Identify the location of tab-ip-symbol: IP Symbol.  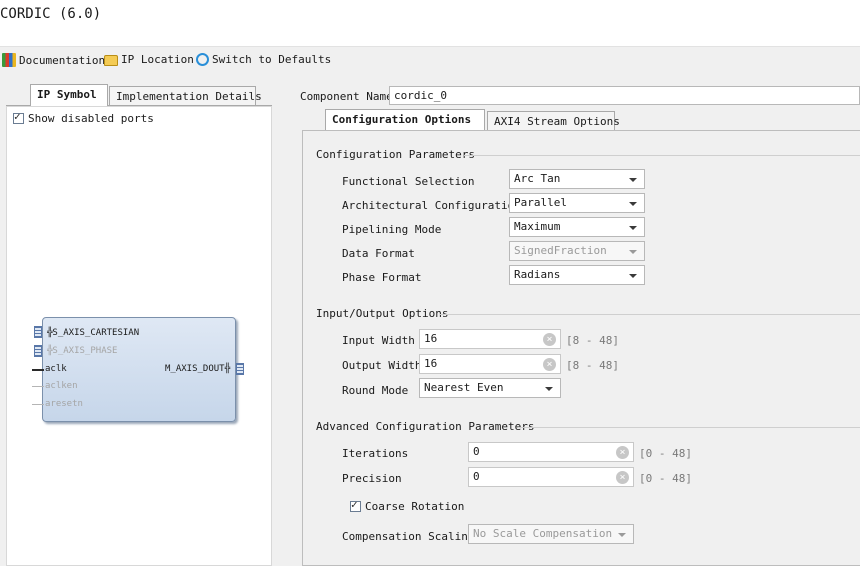
(69, 95).